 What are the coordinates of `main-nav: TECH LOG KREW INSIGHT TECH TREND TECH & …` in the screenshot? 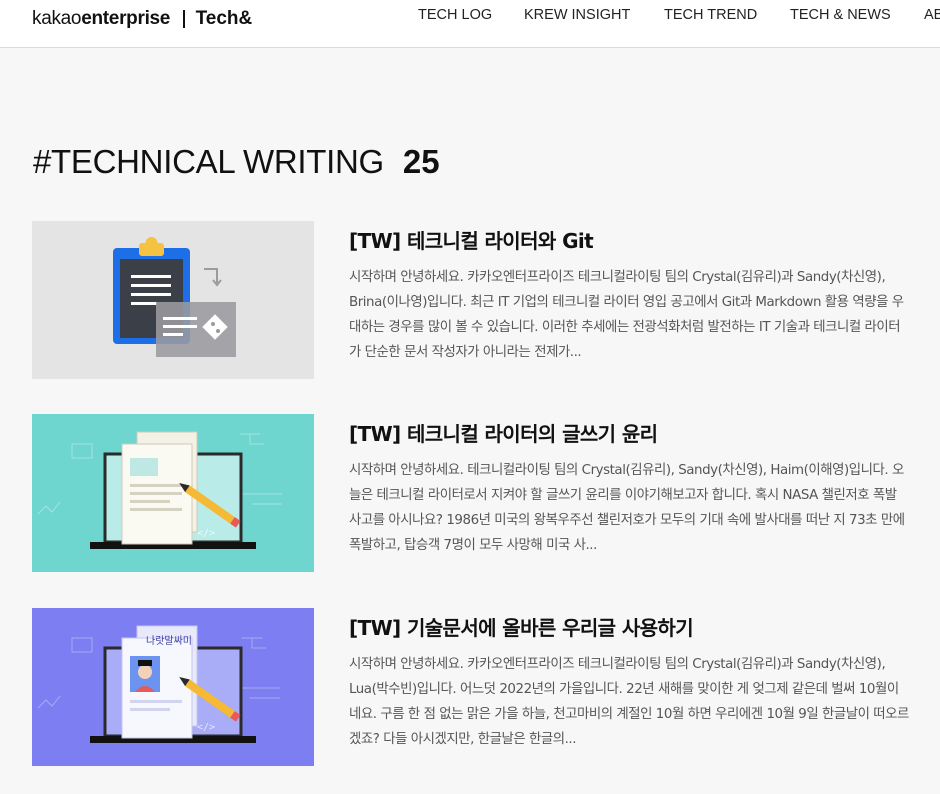 It's located at (470, 15).